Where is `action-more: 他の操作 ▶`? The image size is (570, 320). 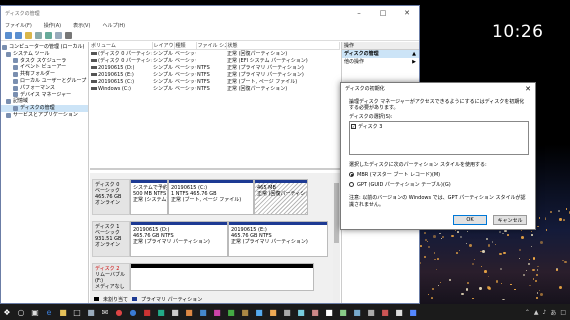 action-more: 他の操作 ▶ is located at coordinates (380, 62).